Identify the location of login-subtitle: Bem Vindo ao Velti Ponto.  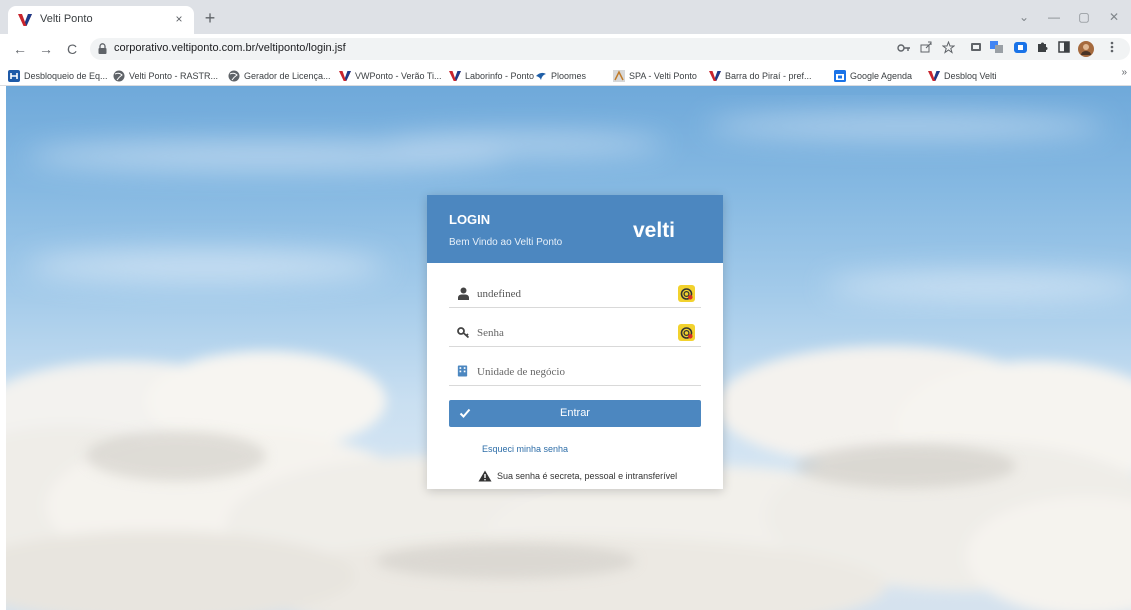
(506, 242).